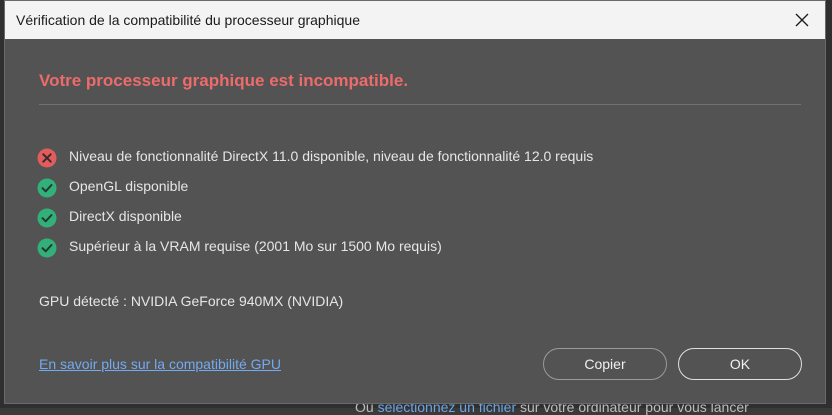 Image resolution: width=832 pixels, height=415 pixels. I want to click on gpu-compat-help-link: En savoir plus sur la compatibilité GPU, so click(160, 364).